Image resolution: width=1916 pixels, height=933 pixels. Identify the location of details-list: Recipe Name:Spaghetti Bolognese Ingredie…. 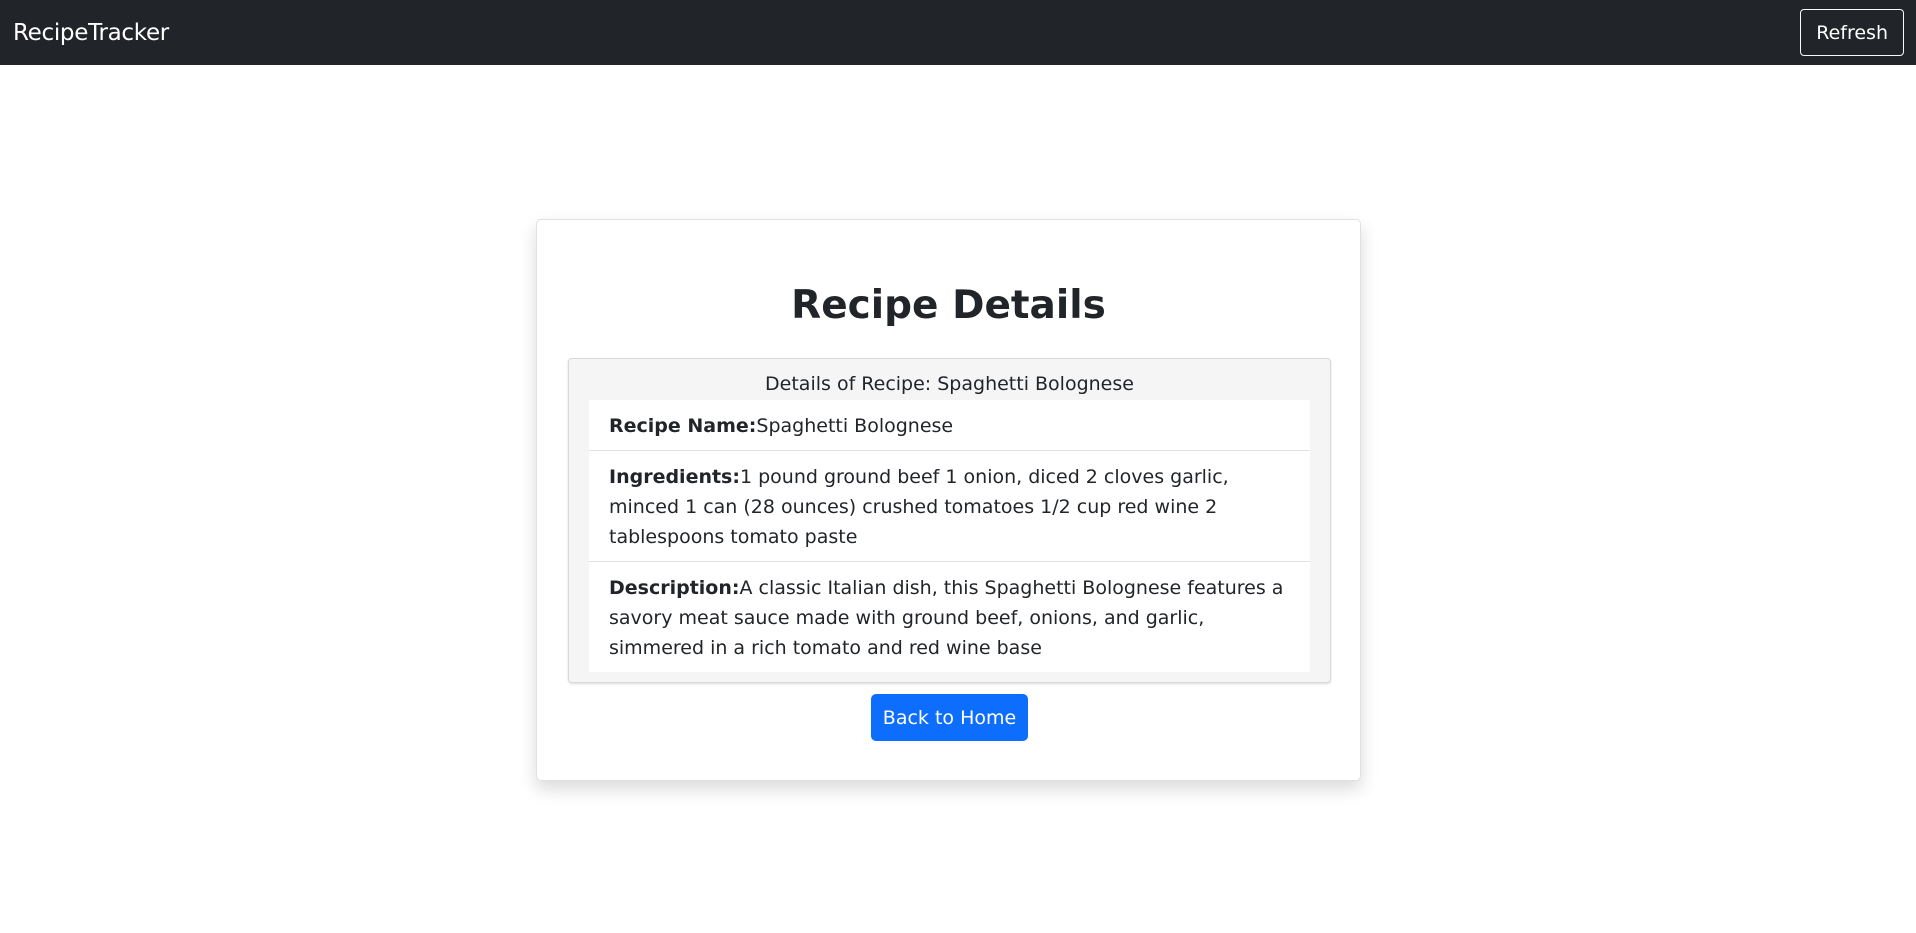
(949, 536).